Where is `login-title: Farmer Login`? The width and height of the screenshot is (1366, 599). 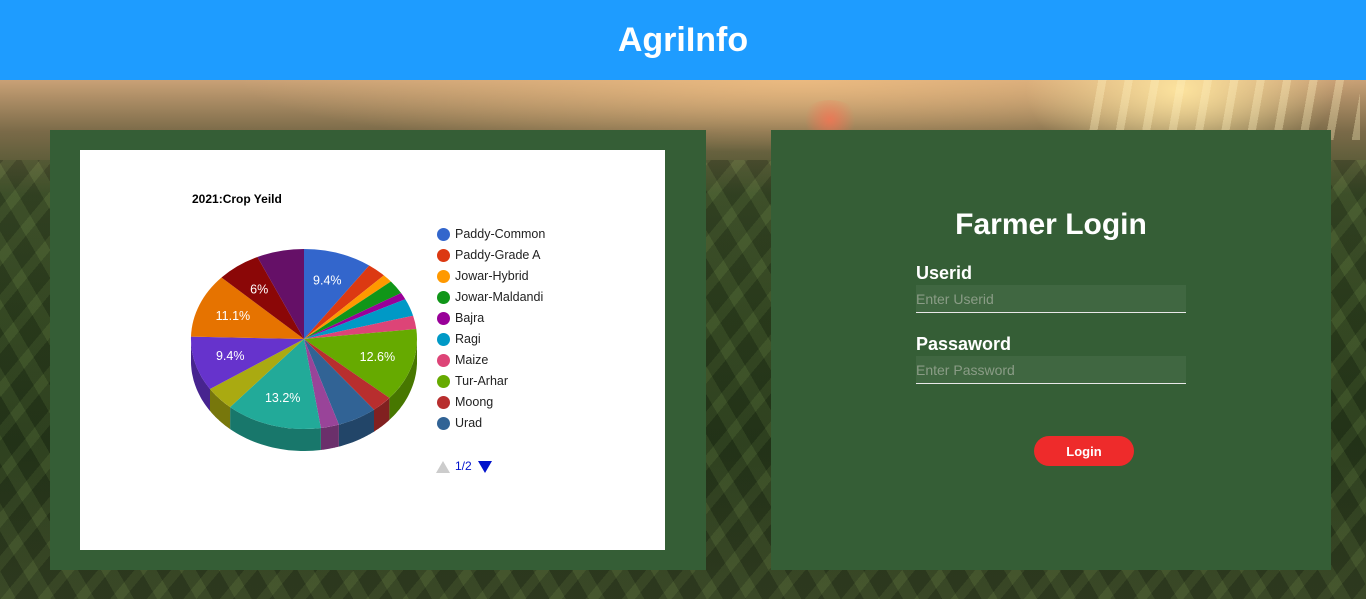 login-title: Farmer Login is located at coordinates (1051, 224).